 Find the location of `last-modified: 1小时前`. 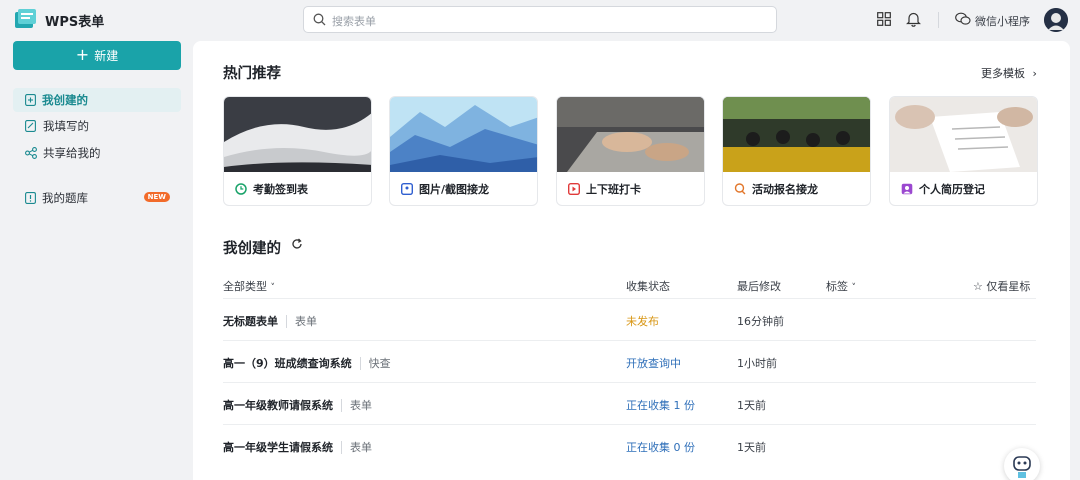

last-modified: 1小时前 is located at coordinates (757, 363).